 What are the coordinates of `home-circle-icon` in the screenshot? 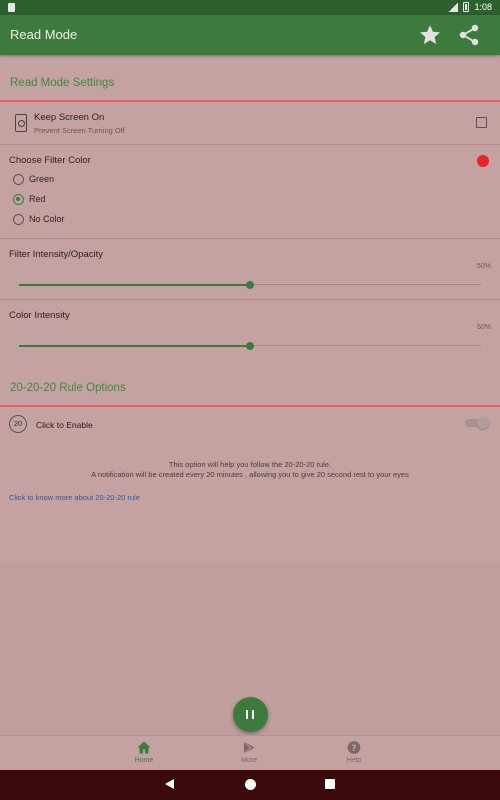 It's located at (250, 784).